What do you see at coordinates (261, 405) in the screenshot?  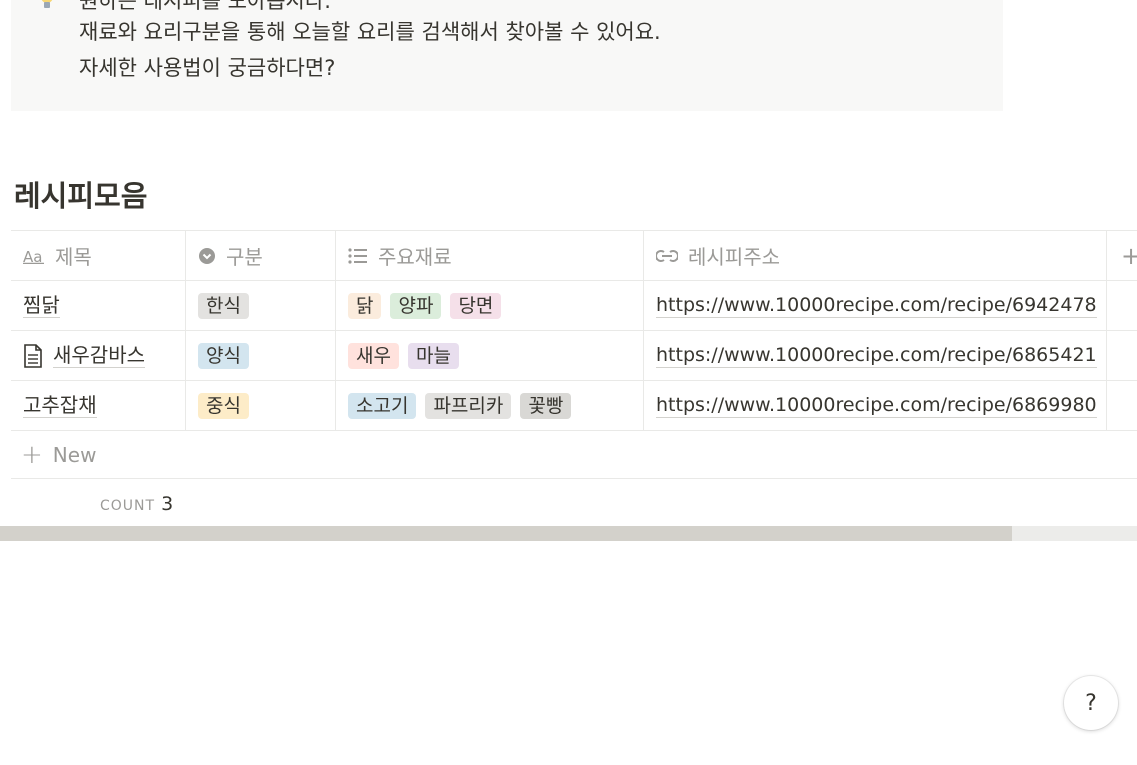 I see `category-cell: 중식` at bounding box center [261, 405].